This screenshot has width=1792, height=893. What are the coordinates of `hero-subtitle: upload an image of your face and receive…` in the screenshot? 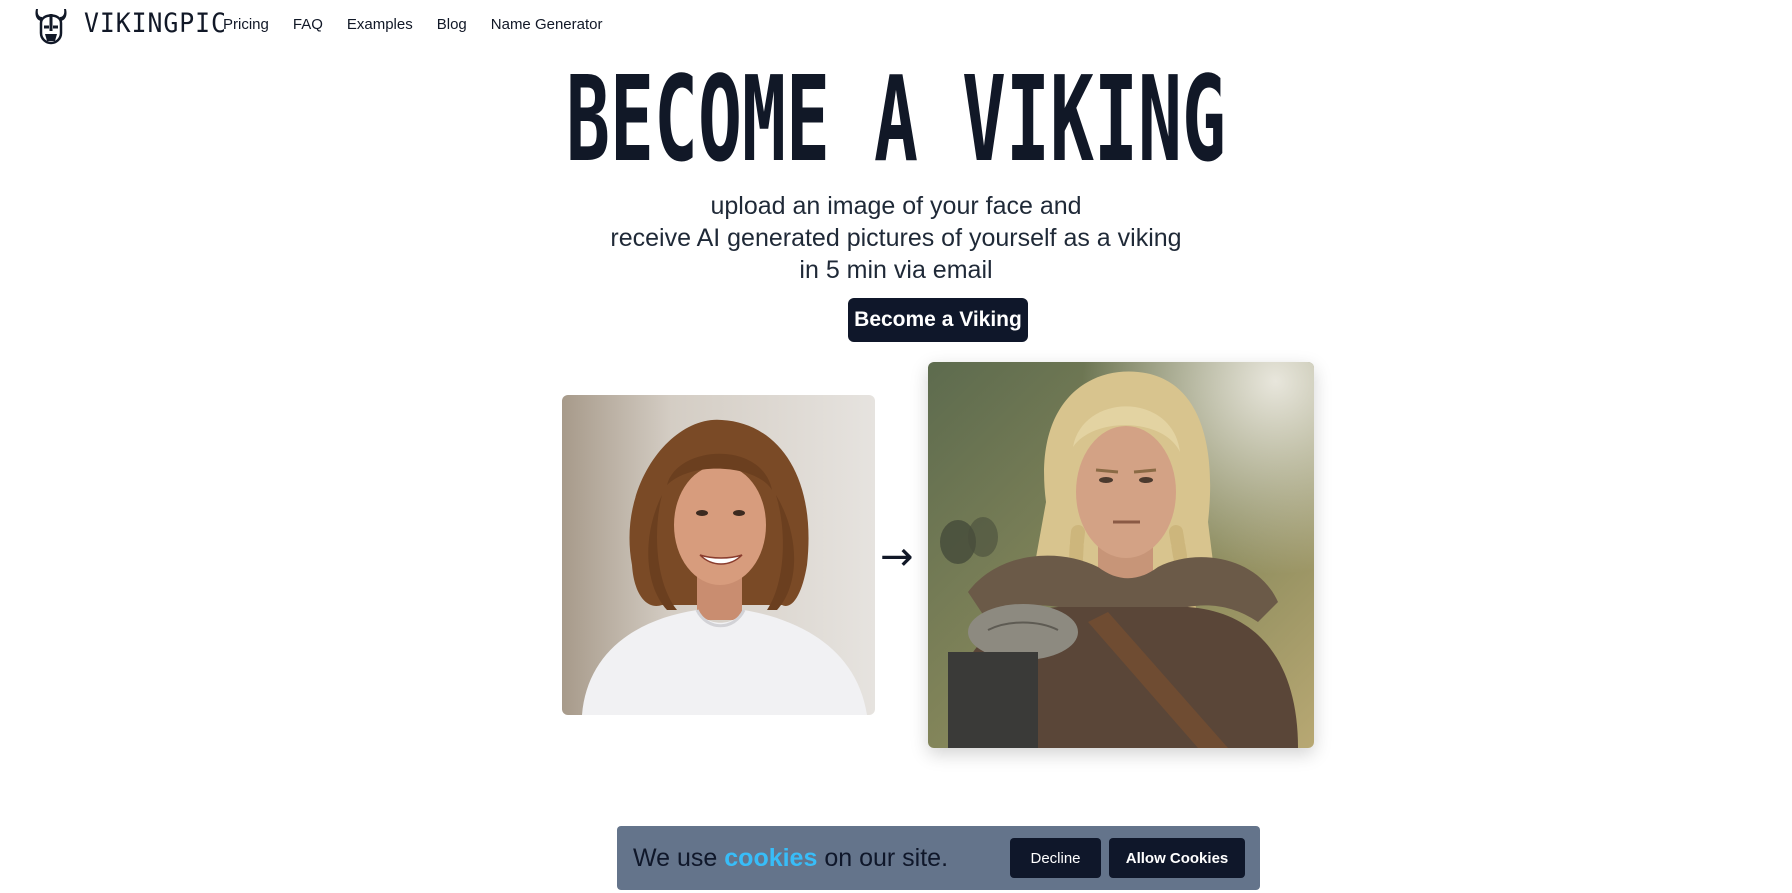 It's located at (896, 238).